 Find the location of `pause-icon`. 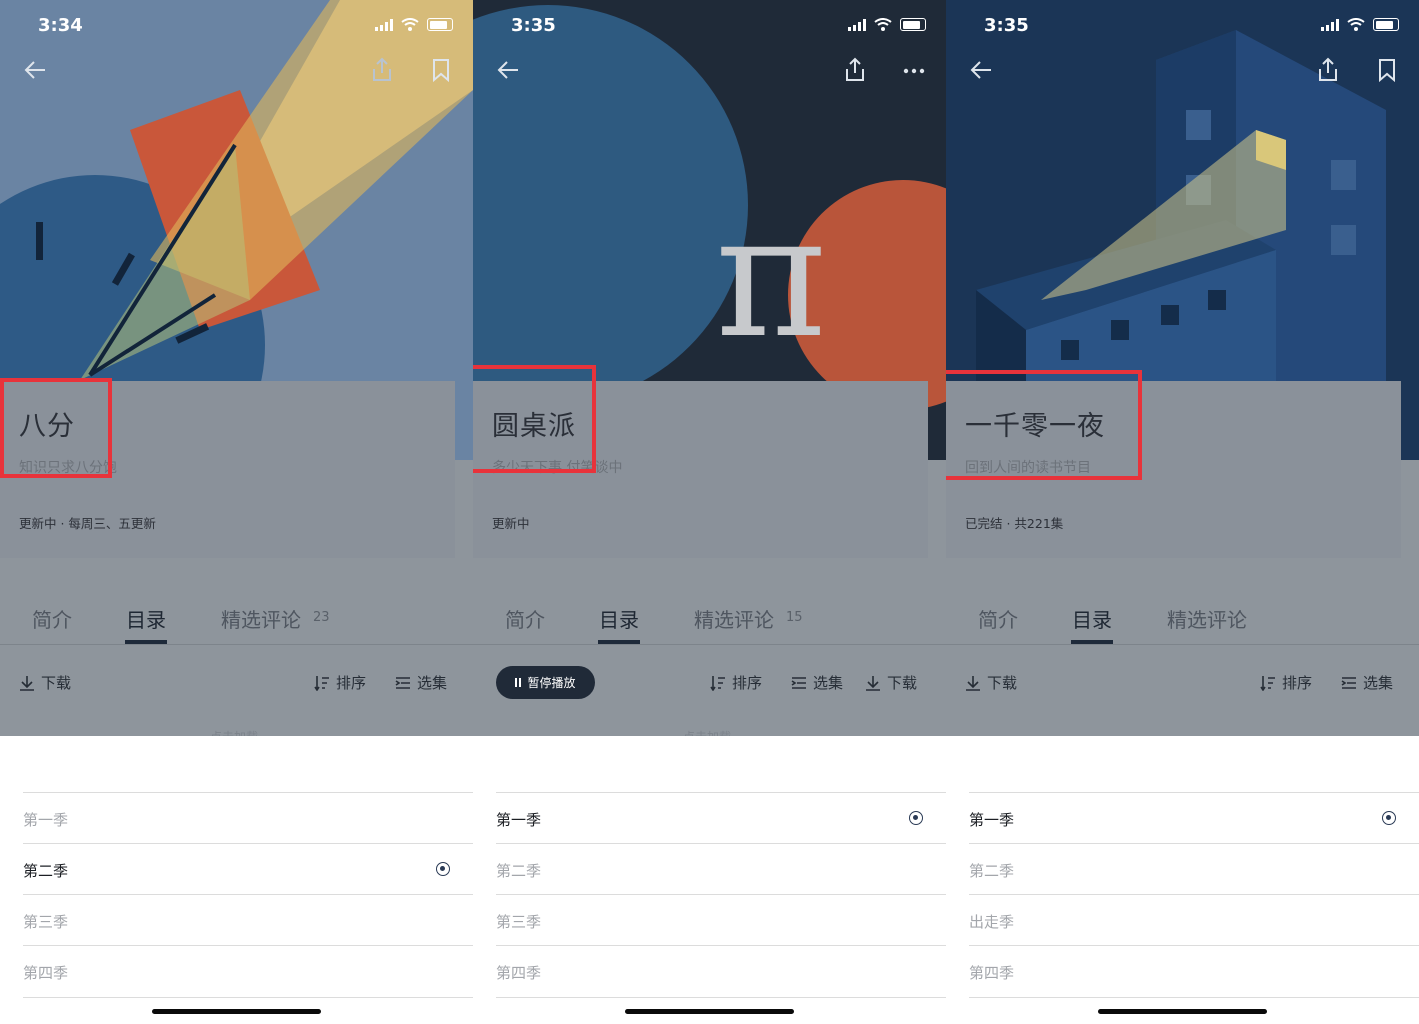

pause-icon is located at coordinates (518, 682).